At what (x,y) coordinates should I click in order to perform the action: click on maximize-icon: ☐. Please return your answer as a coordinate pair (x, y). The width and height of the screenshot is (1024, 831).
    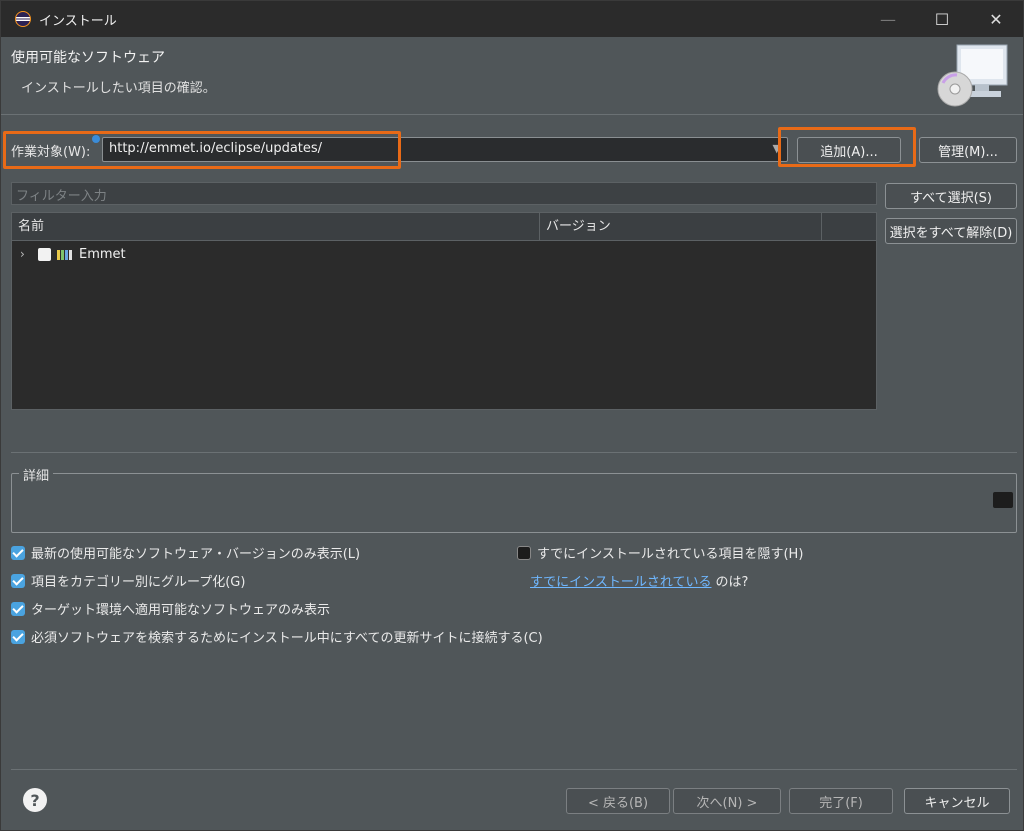
    Looking at the image, I should click on (942, 19).